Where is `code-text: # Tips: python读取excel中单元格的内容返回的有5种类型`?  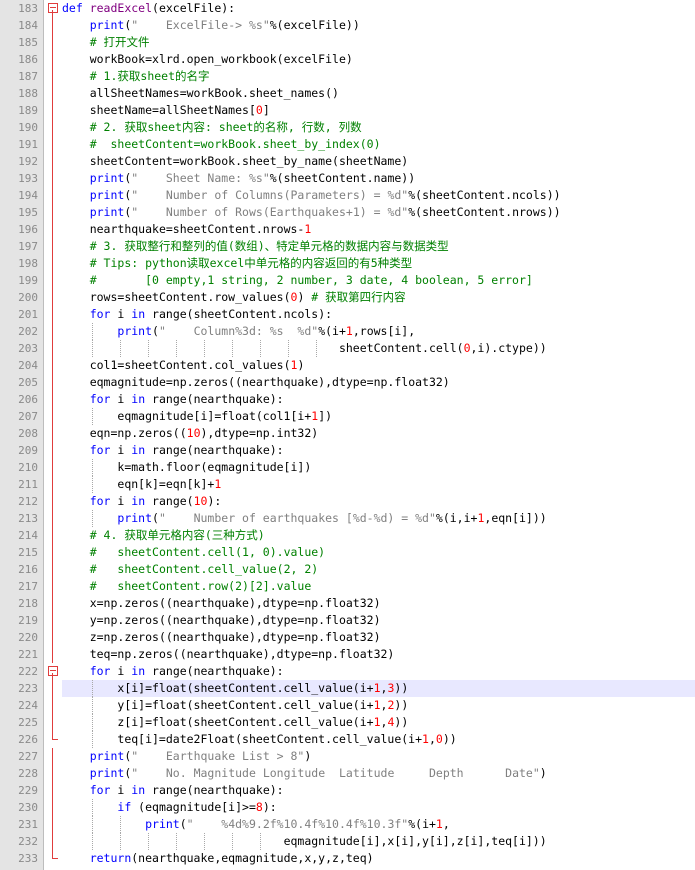
code-text: # Tips: python读取excel中单元格的内容返回的有5种类型 is located at coordinates (378, 263).